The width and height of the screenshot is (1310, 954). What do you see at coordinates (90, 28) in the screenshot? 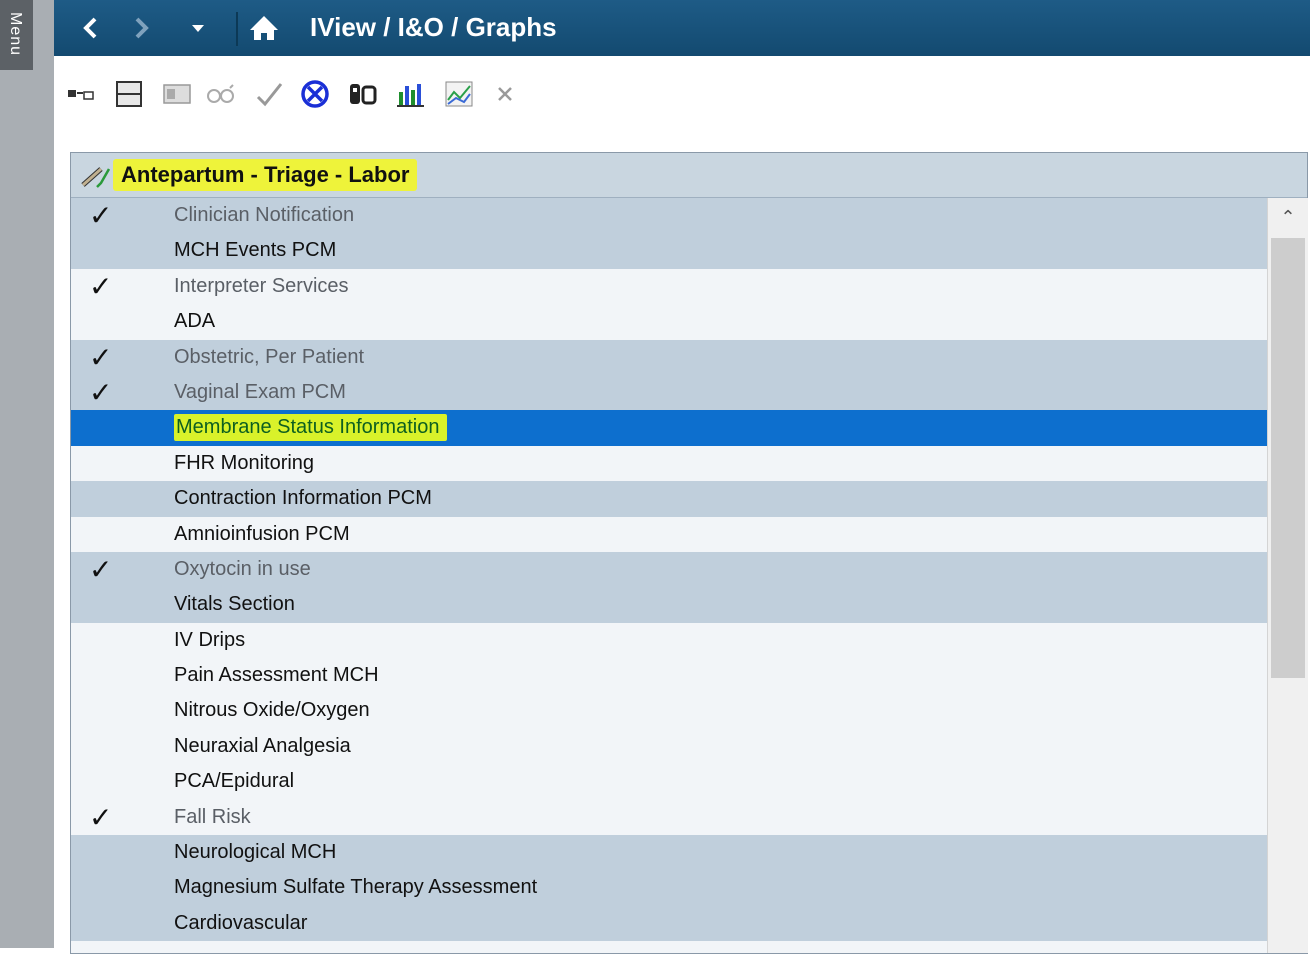
I see `chevron-left-icon` at bounding box center [90, 28].